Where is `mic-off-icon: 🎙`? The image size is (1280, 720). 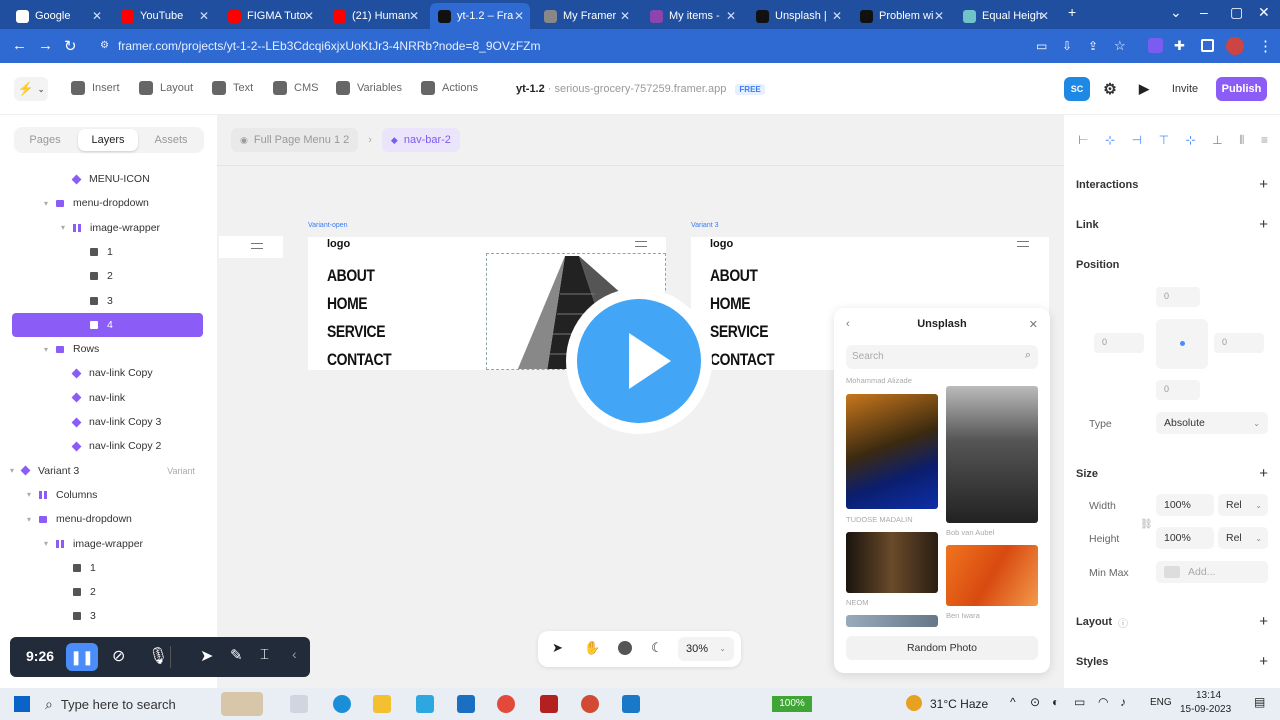
mic-off-icon: 🎙 is located at coordinates (158, 656).